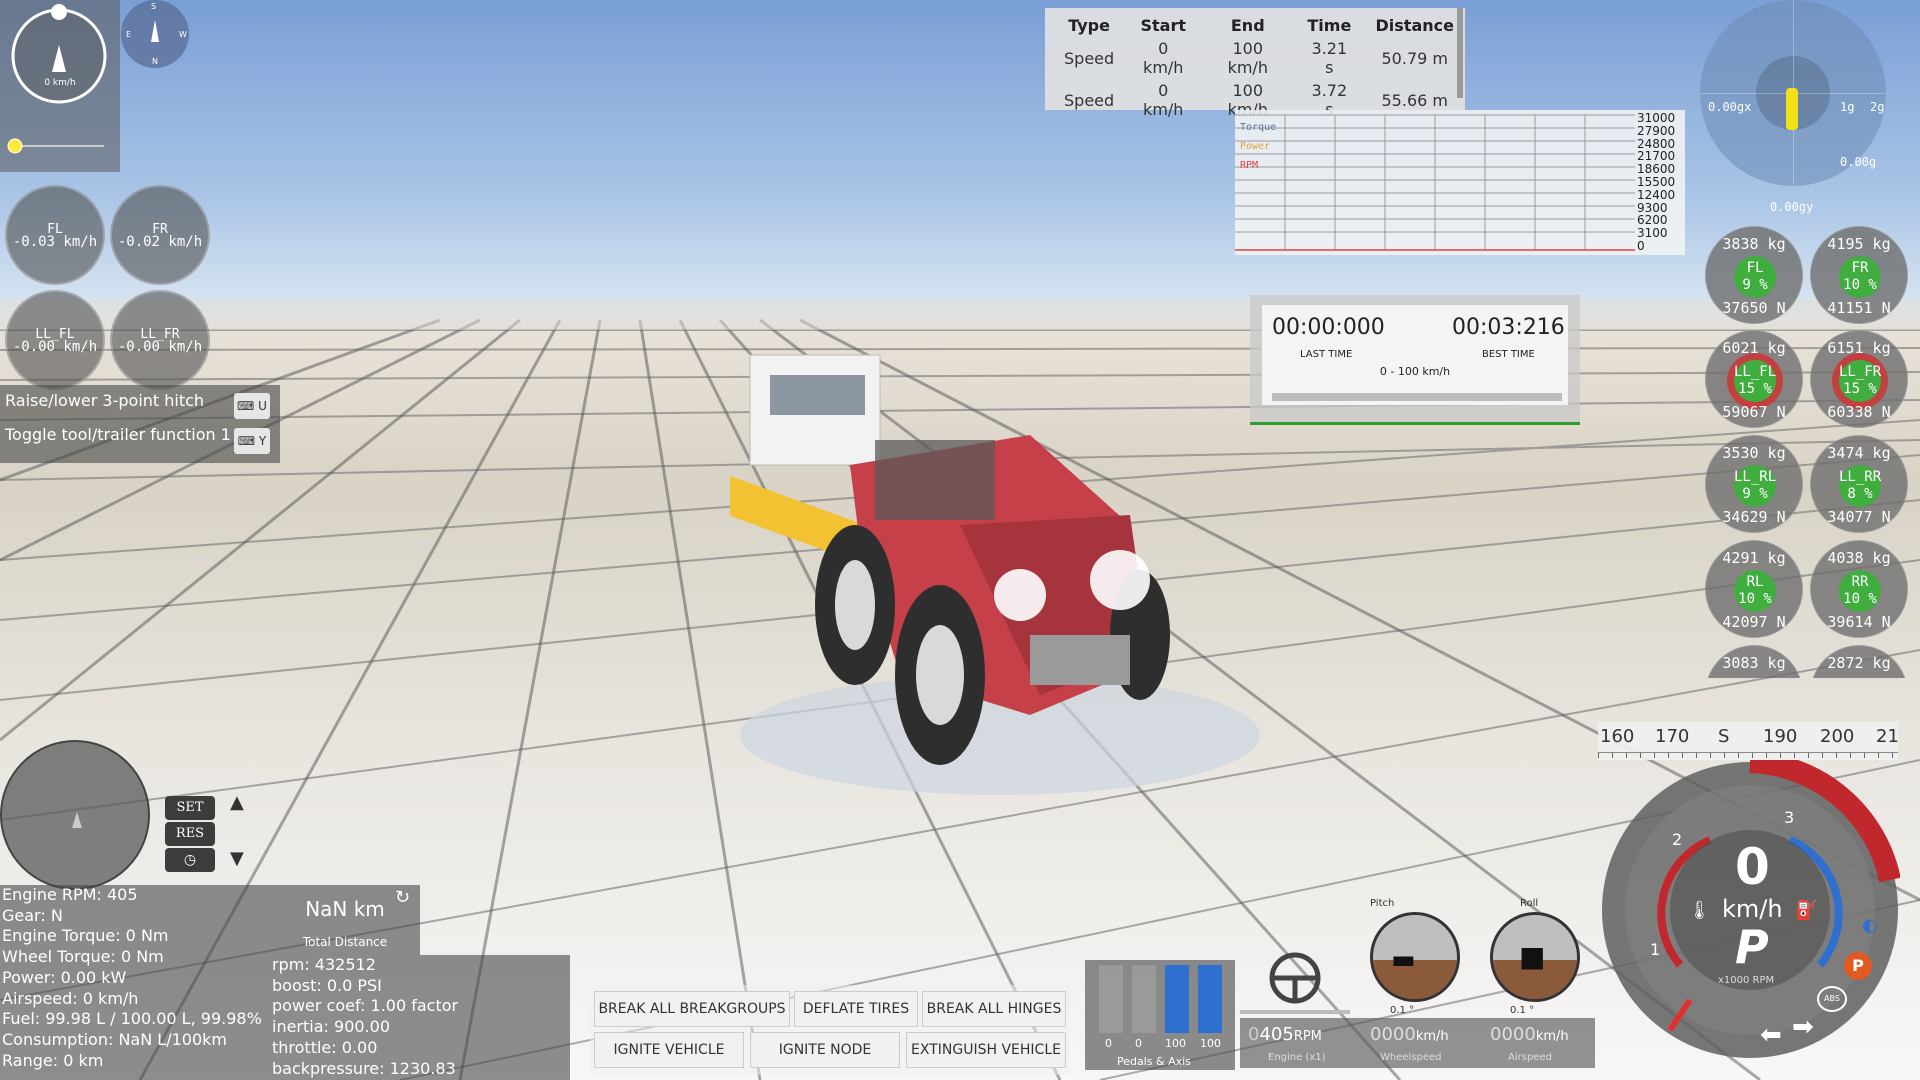  Describe the element at coordinates (1858, 966) in the screenshot. I see `parking-brake-icon: P` at that location.